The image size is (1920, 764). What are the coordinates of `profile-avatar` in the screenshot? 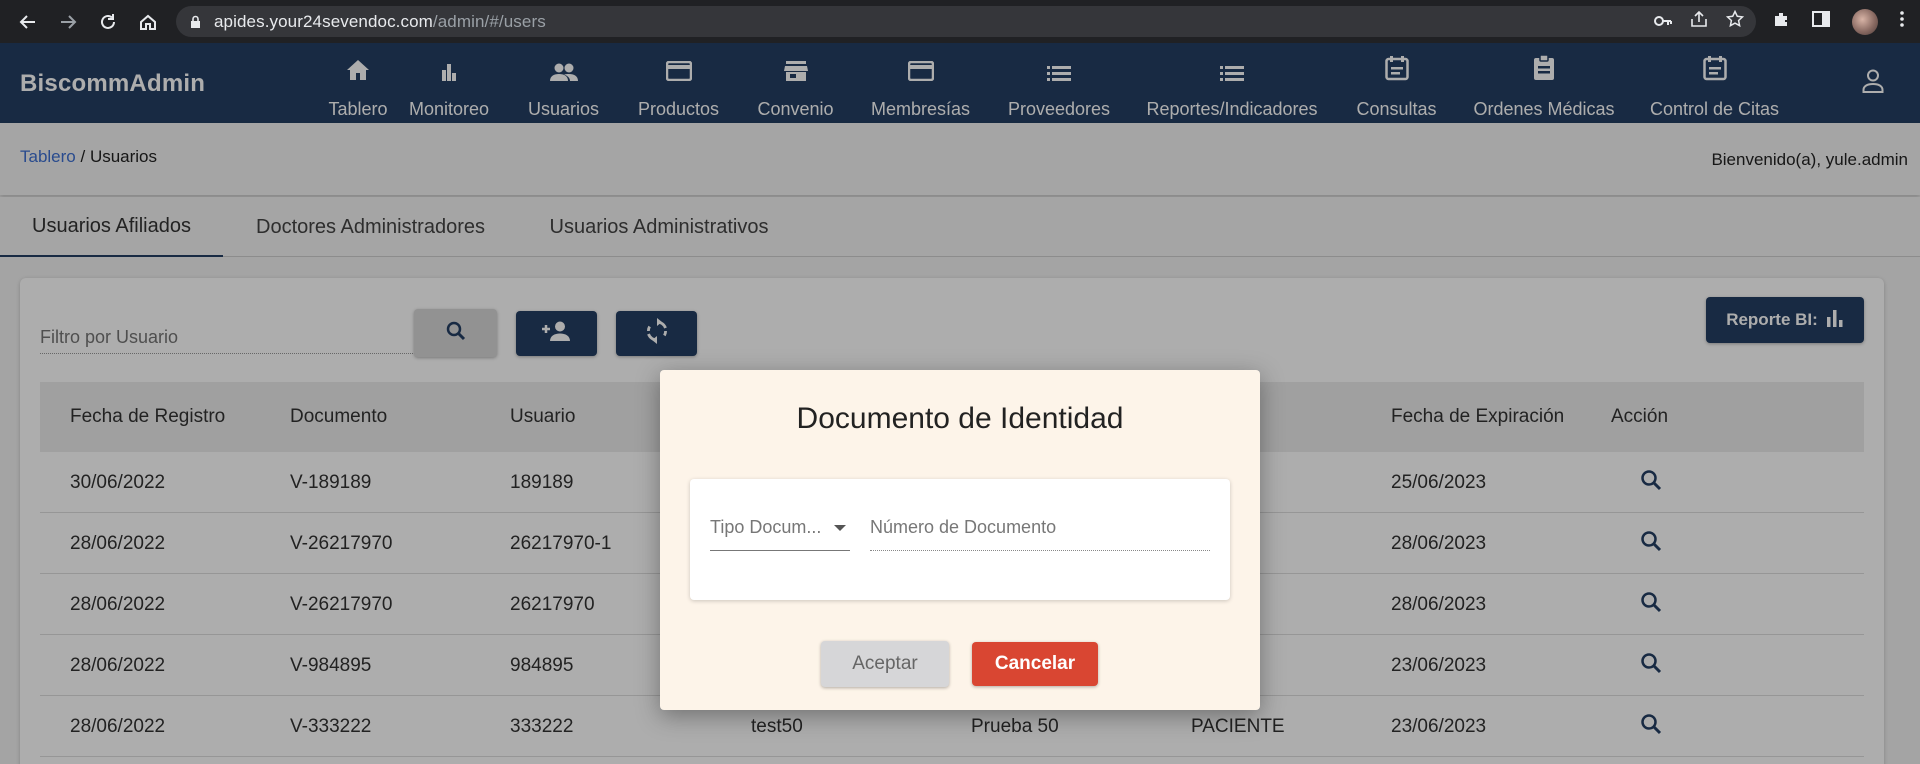 It's located at (1865, 21).